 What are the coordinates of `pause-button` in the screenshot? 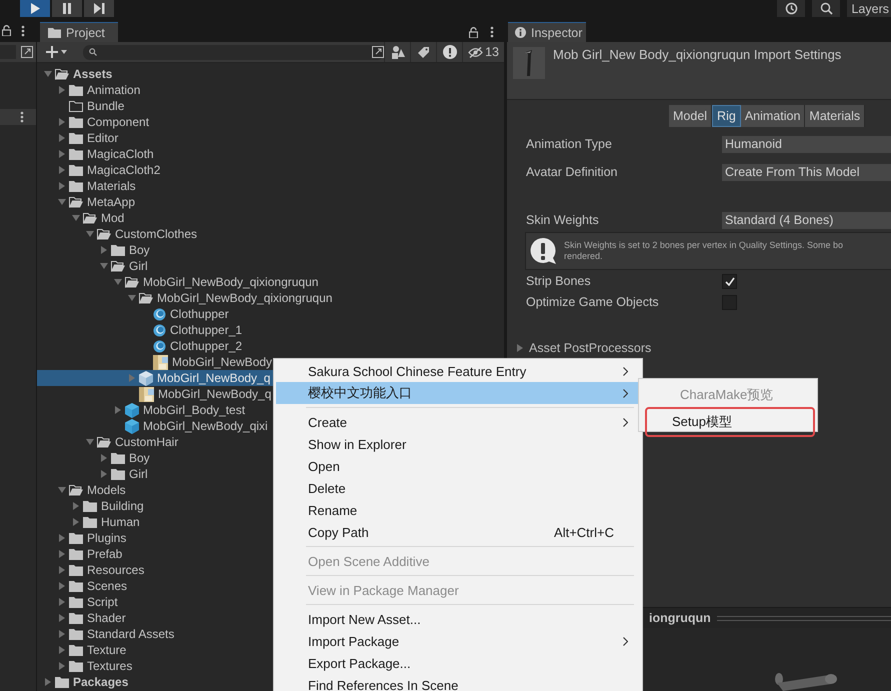 It's located at (67, 8).